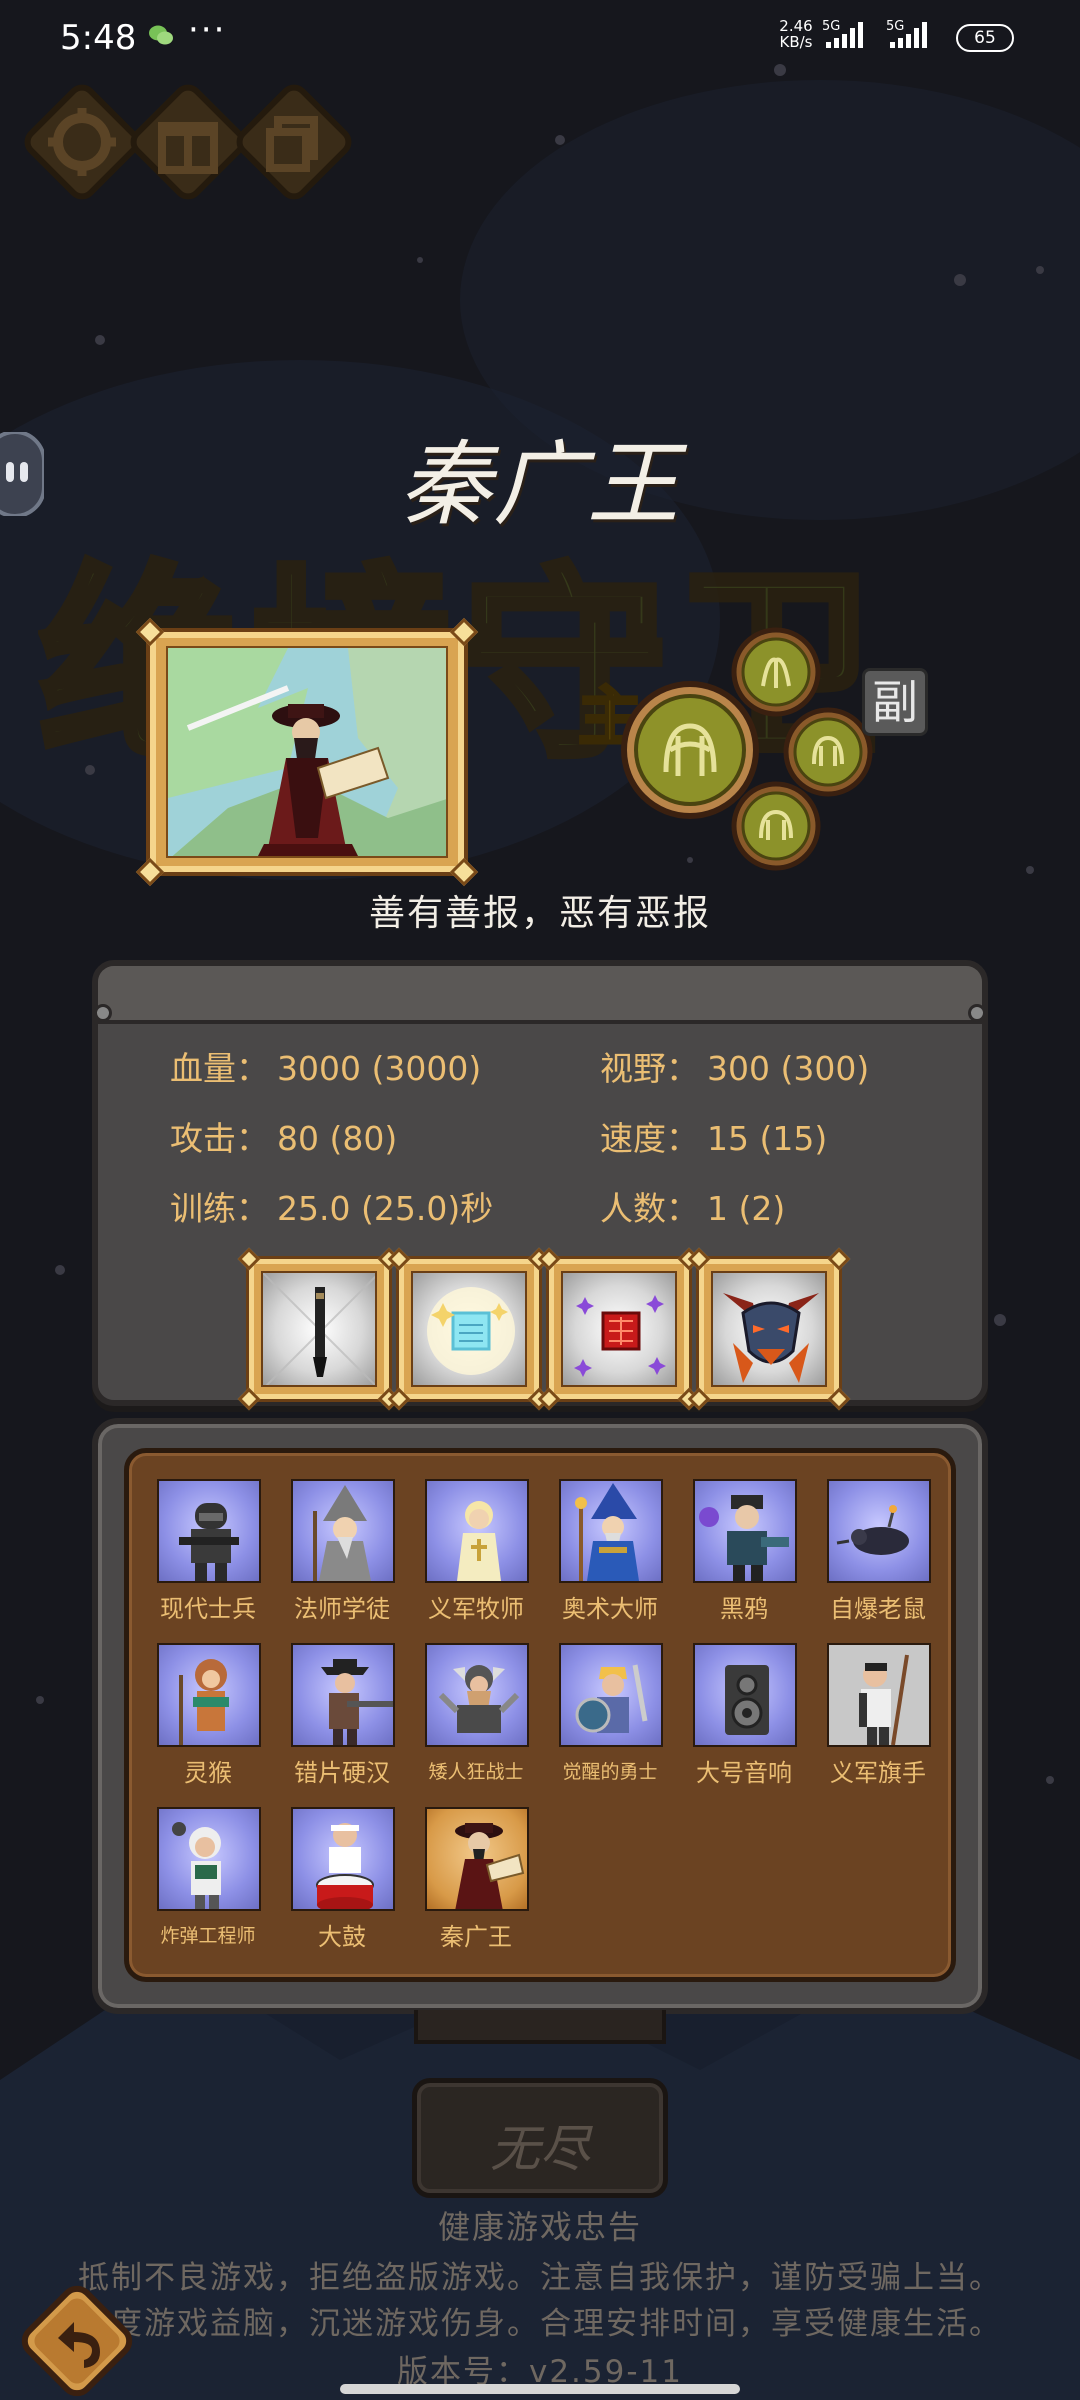  I want to click on unit-card: 灵猴, so click(208, 1723).